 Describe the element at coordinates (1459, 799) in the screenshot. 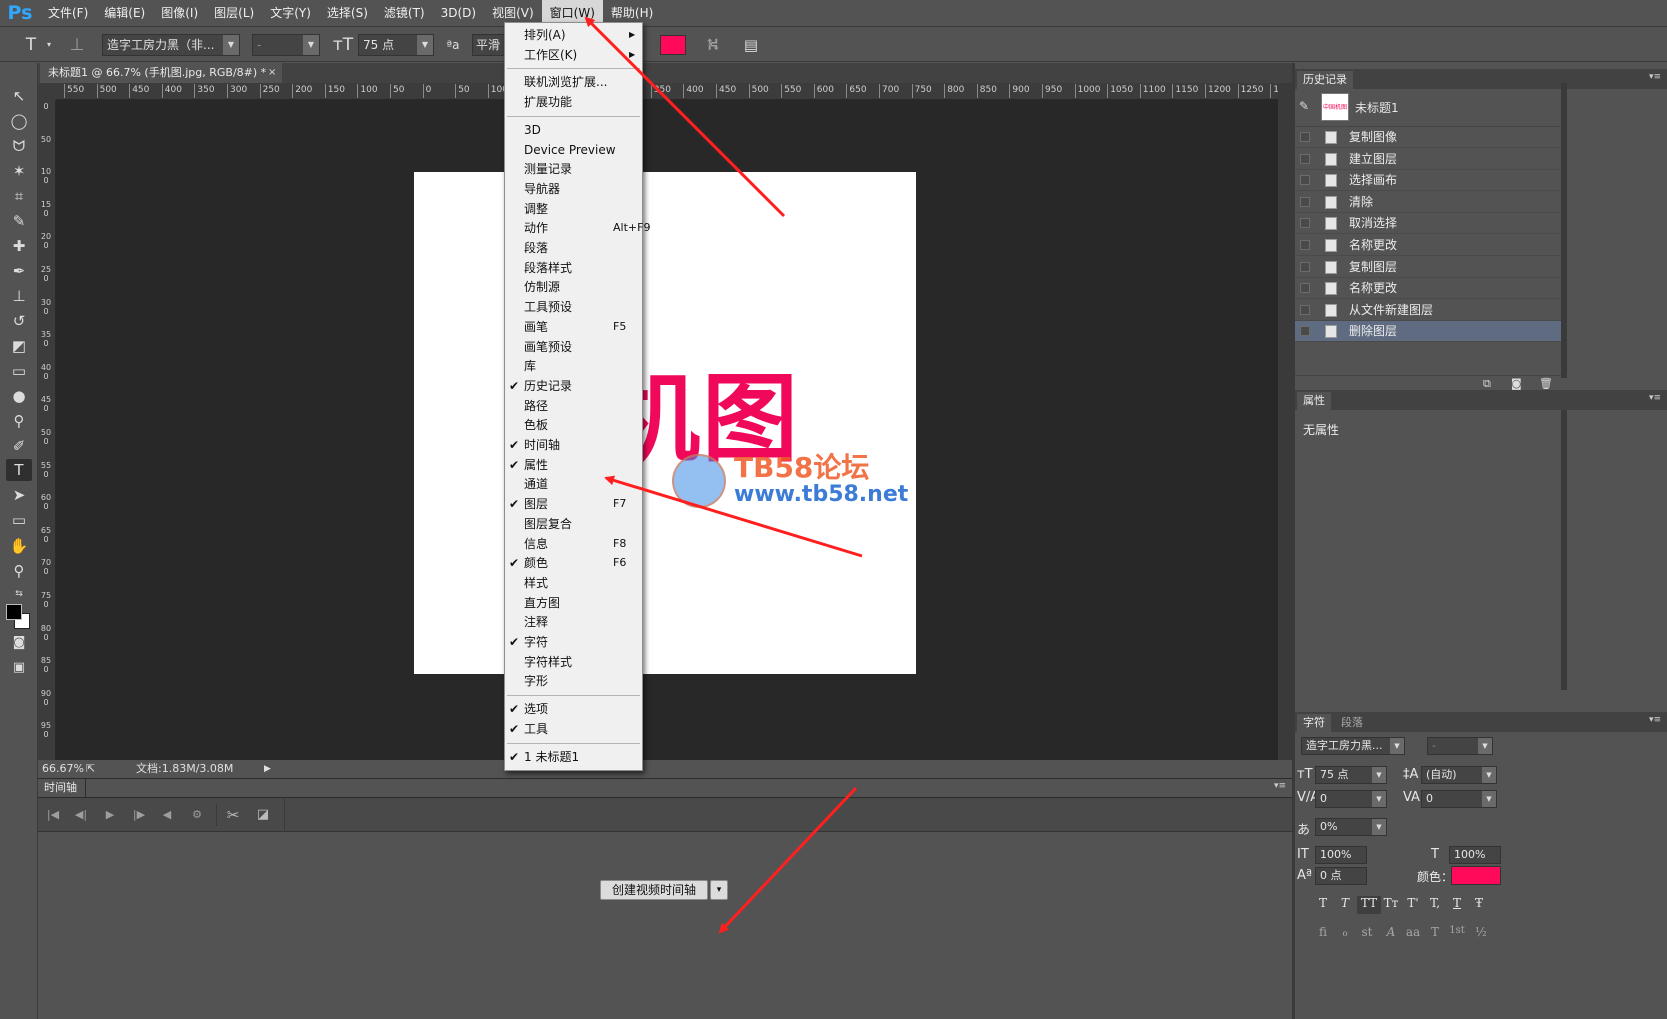

I see `char-tracking-select: 0 ▼` at that location.